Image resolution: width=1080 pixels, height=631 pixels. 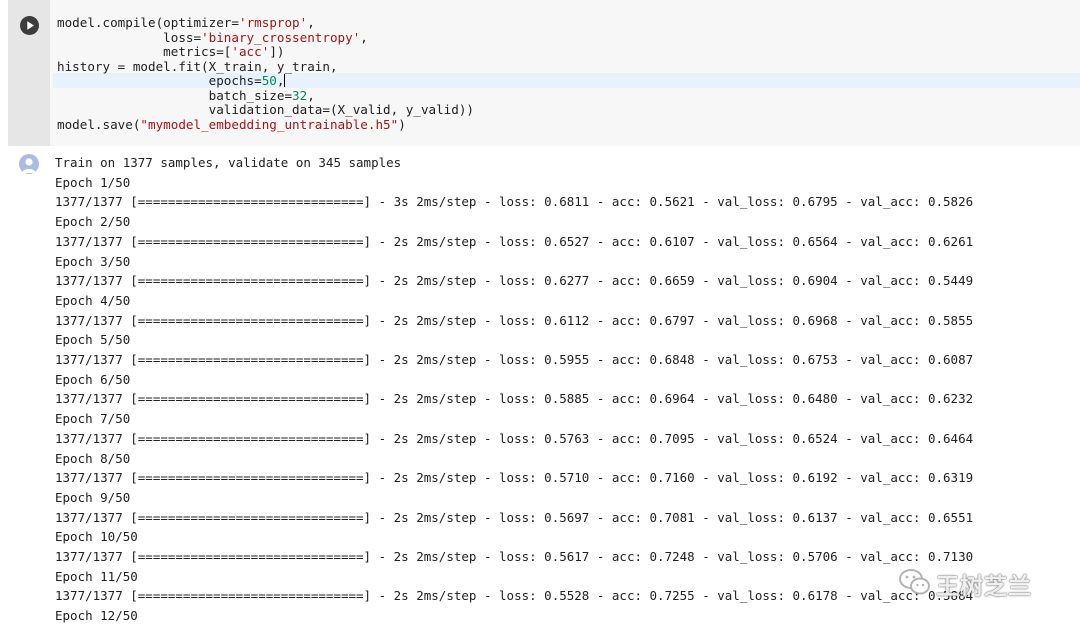 I want to click on code-line: history = model.fit(X_train, y_train,, so click(x=197, y=66).